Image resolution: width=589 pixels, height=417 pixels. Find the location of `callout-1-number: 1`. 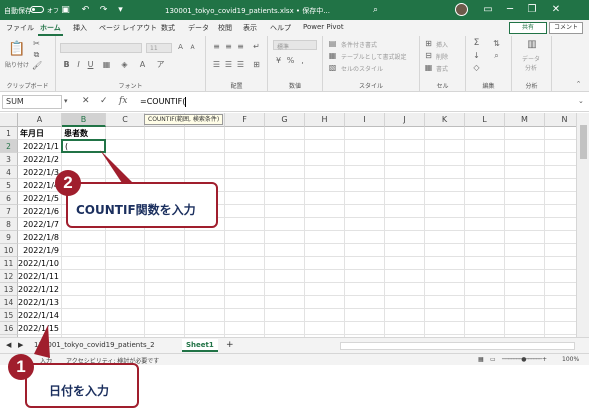

callout-1-number: 1 is located at coordinates (21, 366).